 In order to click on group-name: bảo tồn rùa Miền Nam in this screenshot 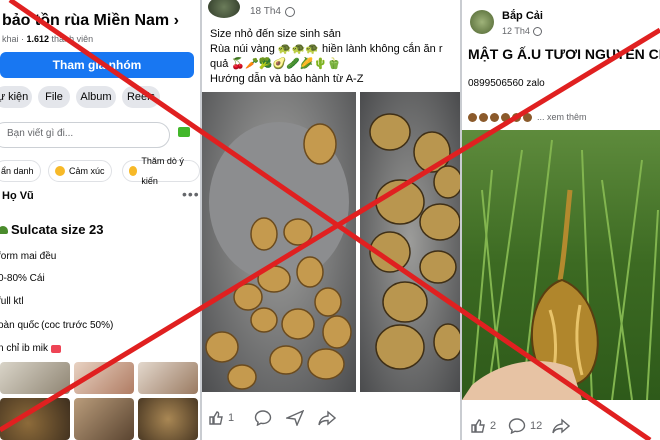, I will do `click(86, 20)`.